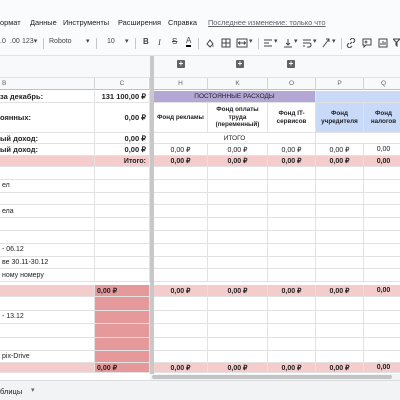 The height and width of the screenshot is (400, 400). Describe the element at coordinates (276, 42) in the screenshot. I see `halign-dropdown-icon: ▾` at that location.